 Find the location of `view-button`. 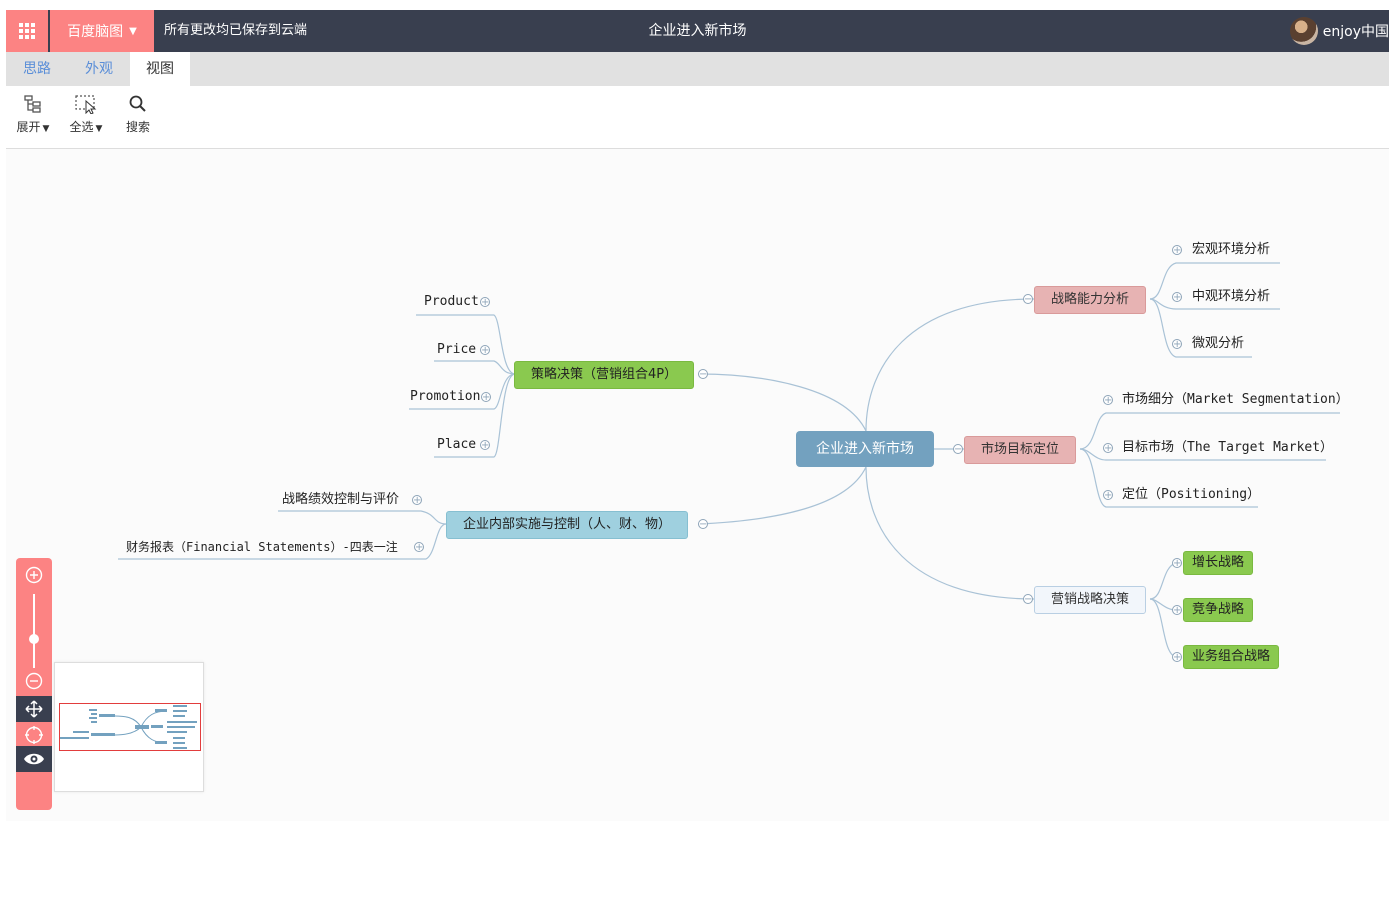

view-button is located at coordinates (34, 759).